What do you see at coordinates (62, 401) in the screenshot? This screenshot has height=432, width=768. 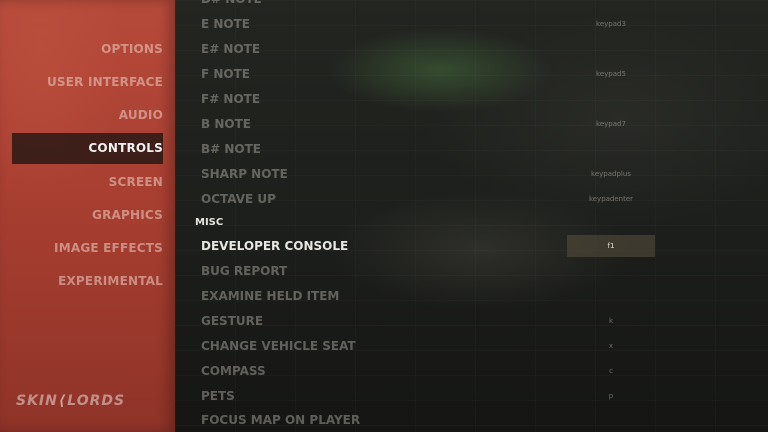 I see `logo-bracket-icon: ⟨` at bounding box center [62, 401].